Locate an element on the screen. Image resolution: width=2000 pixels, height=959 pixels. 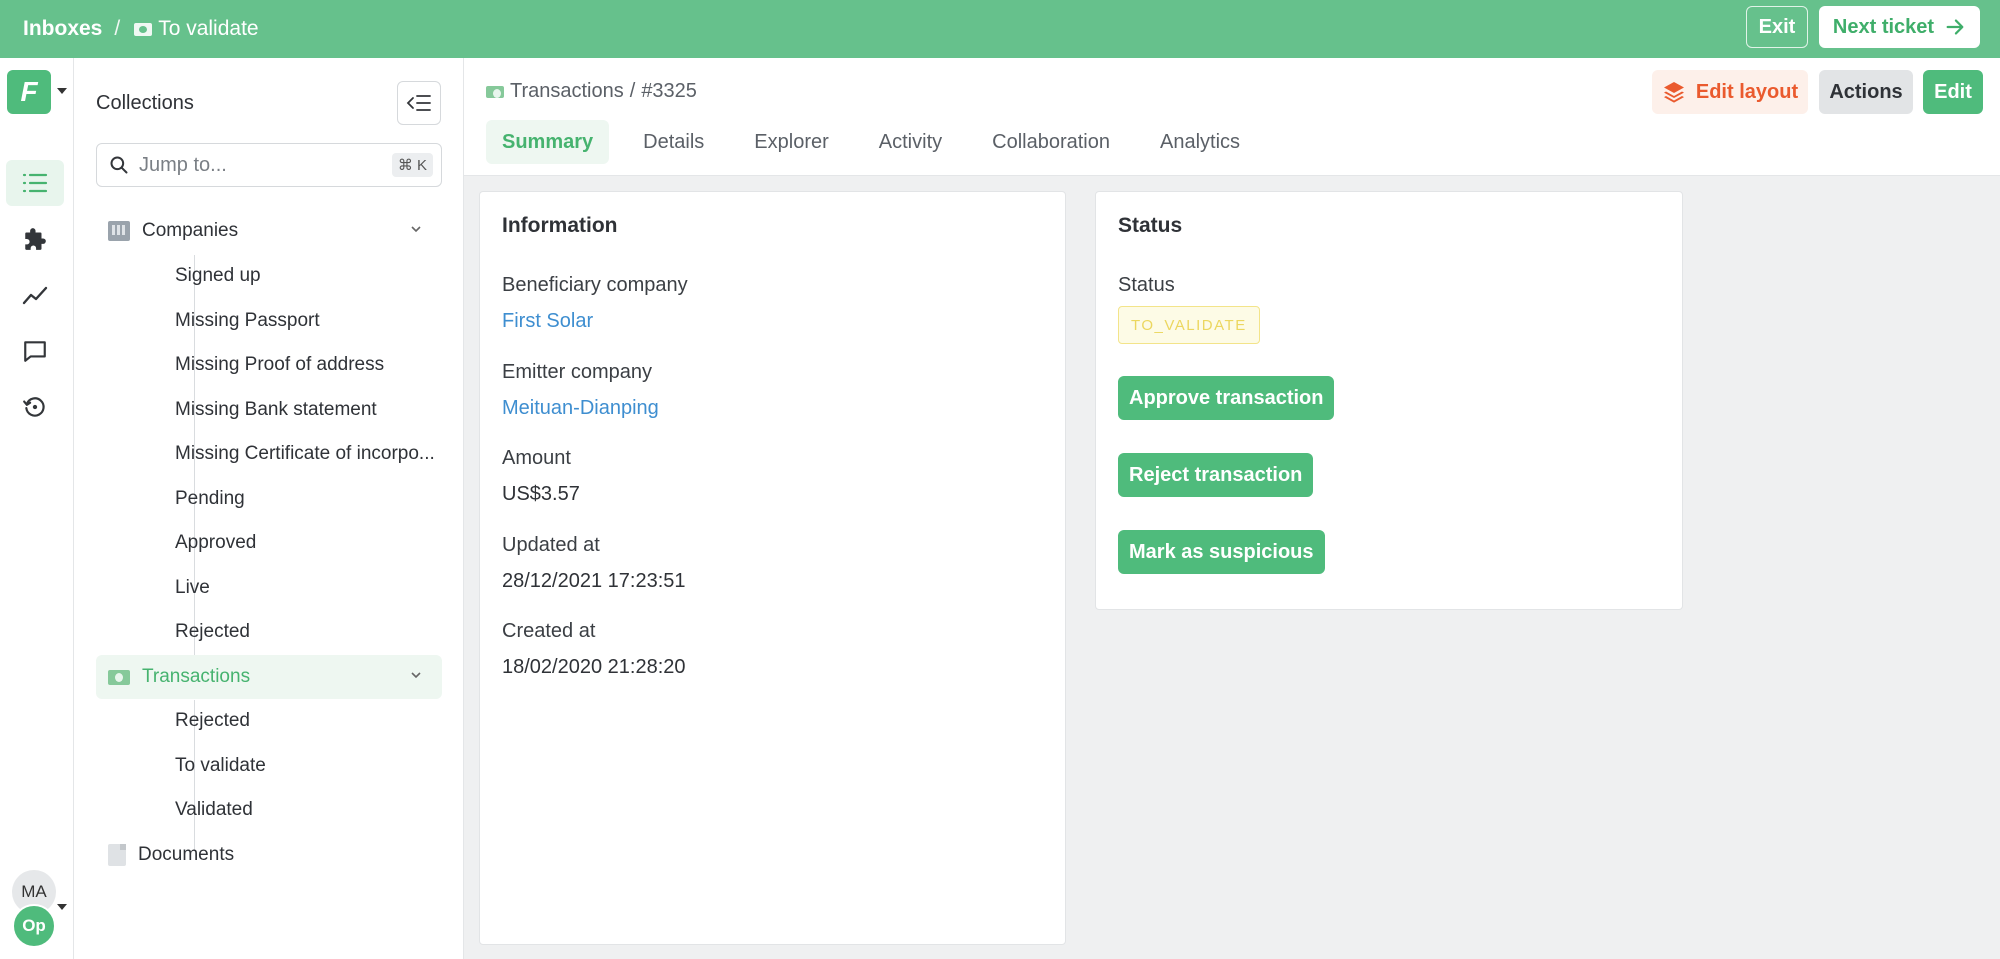
layers-icon is located at coordinates (1673, 92).